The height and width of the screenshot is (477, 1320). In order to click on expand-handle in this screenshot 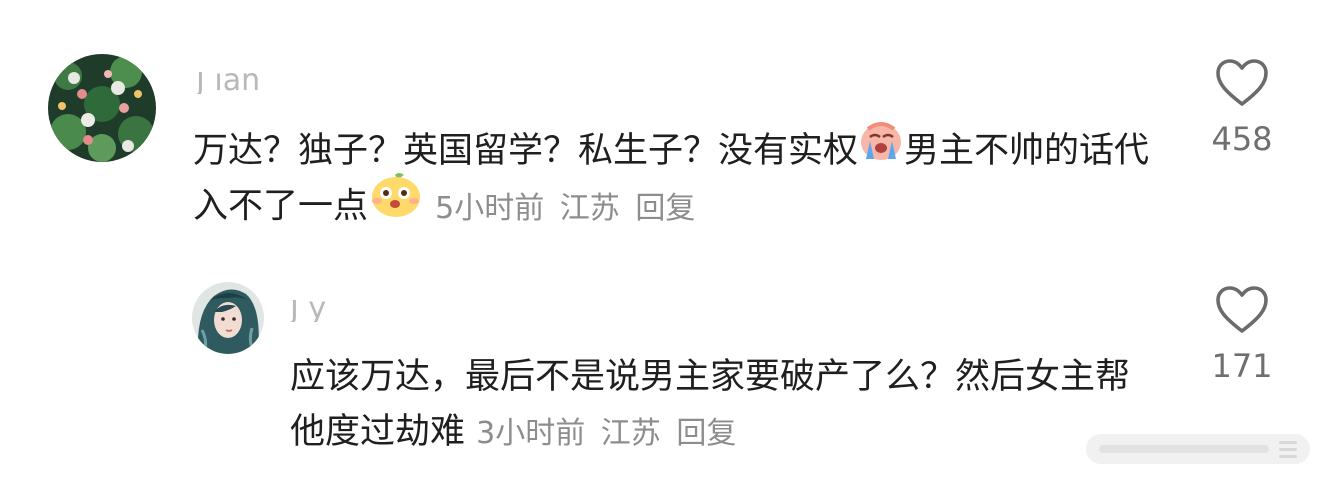, I will do `click(1198, 449)`.